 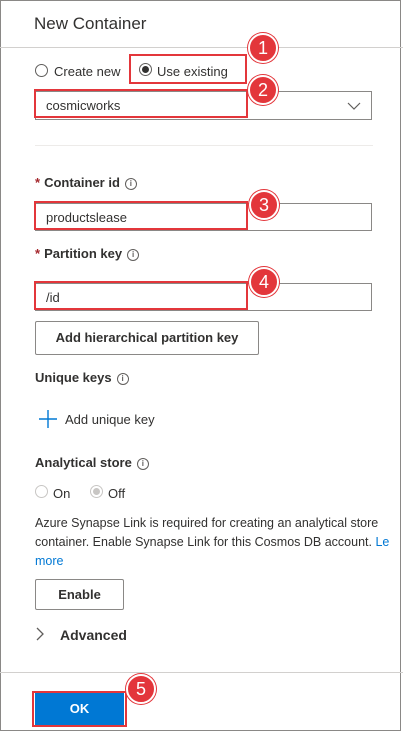 What do you see at coordinates (79, 594) in the screenshot?
I see `enable-button: Enable` at bounding box center [79, 594].